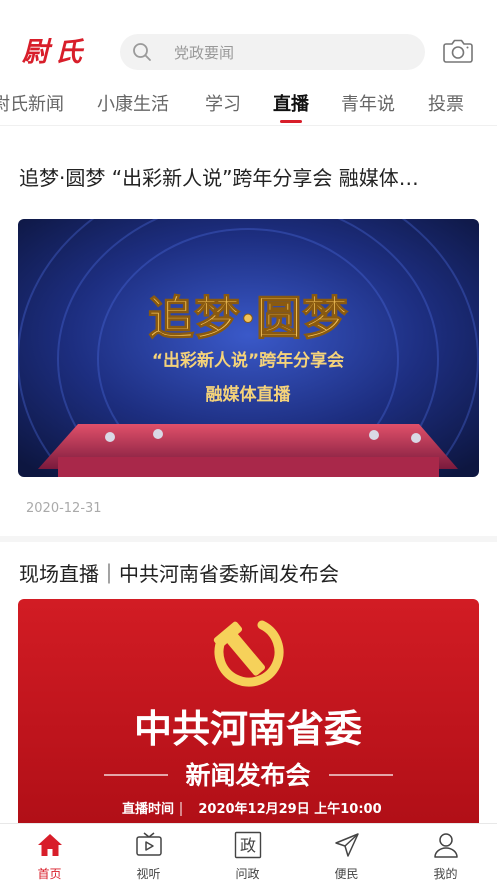  What do you see at coordinates (247, 775) in the screenshot?
I see `banner-subline: 新闻发布会` at bounding box center [247, 775].